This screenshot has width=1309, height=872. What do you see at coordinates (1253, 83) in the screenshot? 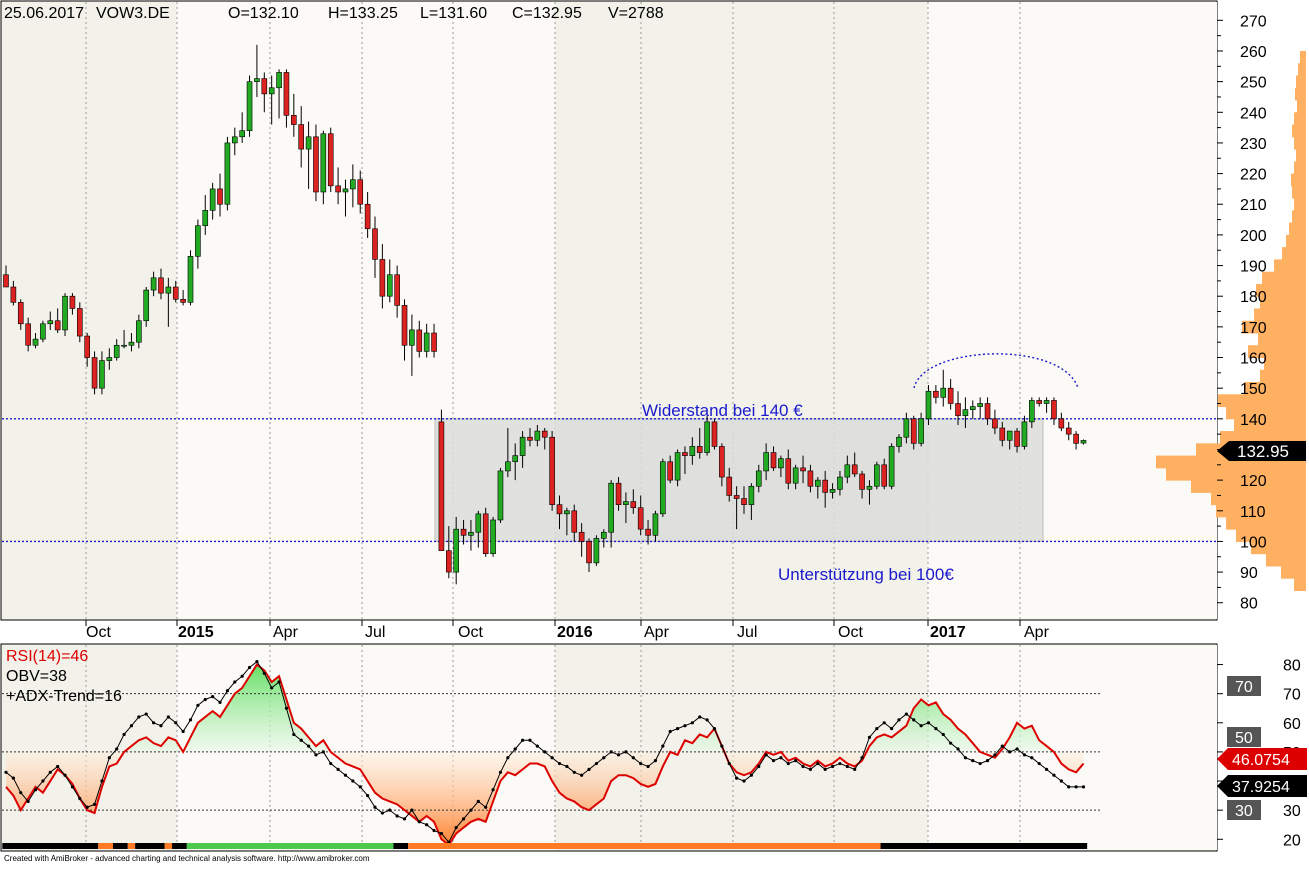
I see `price-tick-label: 250` at bounding box center [1253, 83].